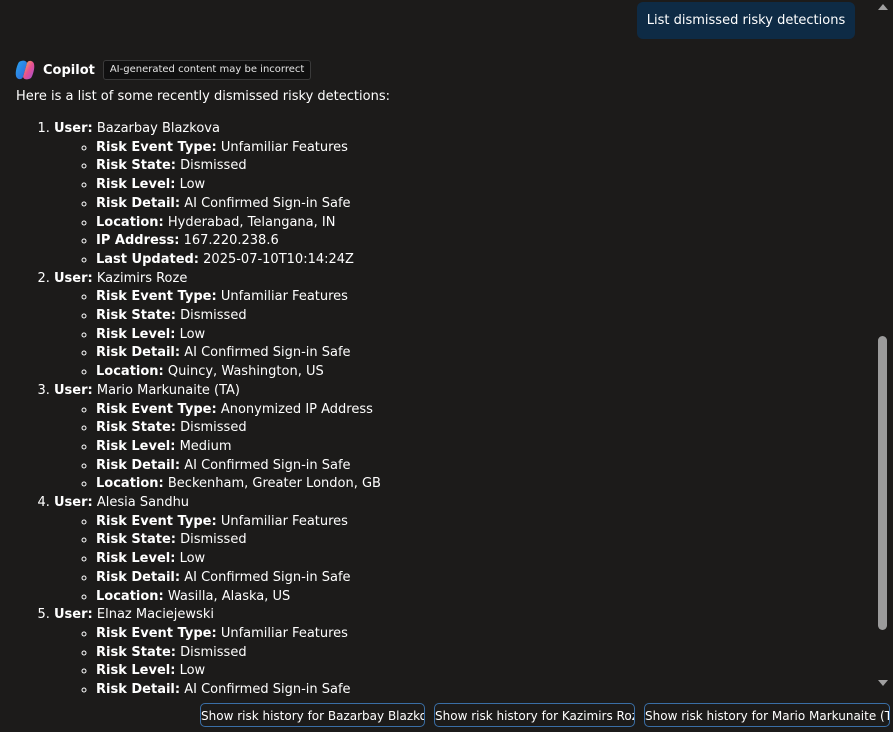  Describe the element at coordinates (229, 596) in the screenshot. I see `field-value: Wasilla, Alaska, US` at that location.